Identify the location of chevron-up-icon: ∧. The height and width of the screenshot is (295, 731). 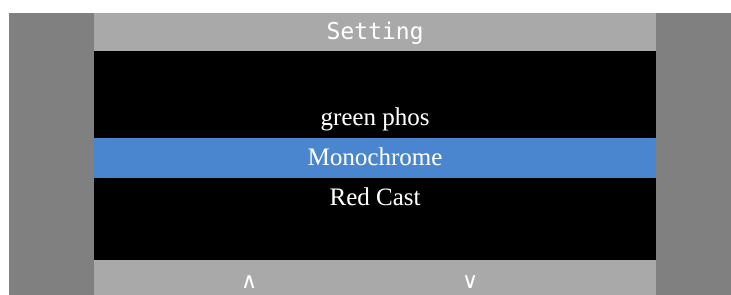
(249, 277).